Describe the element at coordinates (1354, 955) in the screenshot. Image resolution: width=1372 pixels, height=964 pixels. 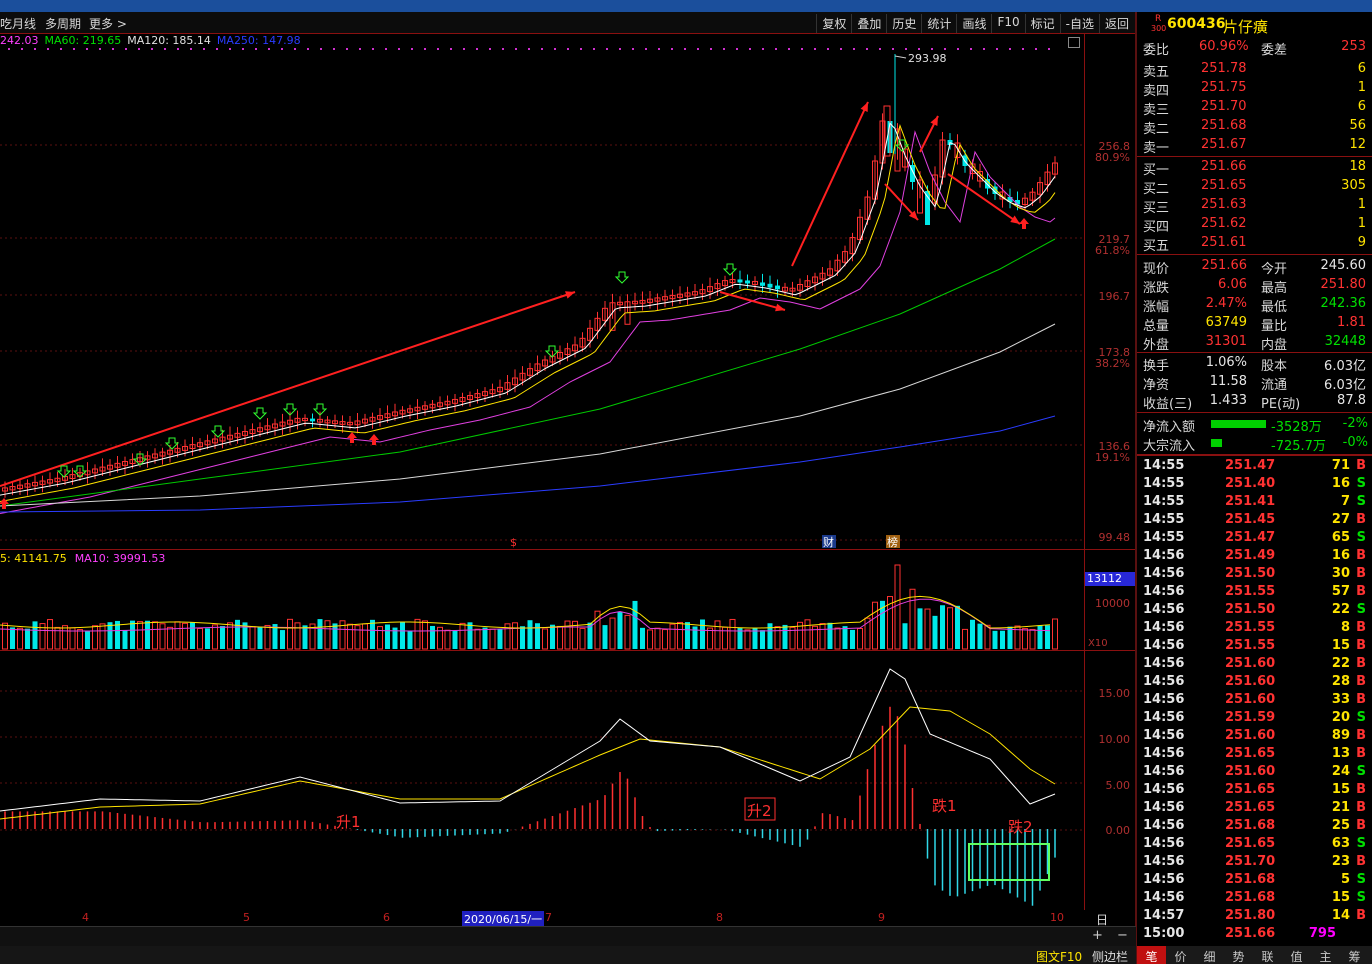
I see `panel-tab-7: 筹` at that location.